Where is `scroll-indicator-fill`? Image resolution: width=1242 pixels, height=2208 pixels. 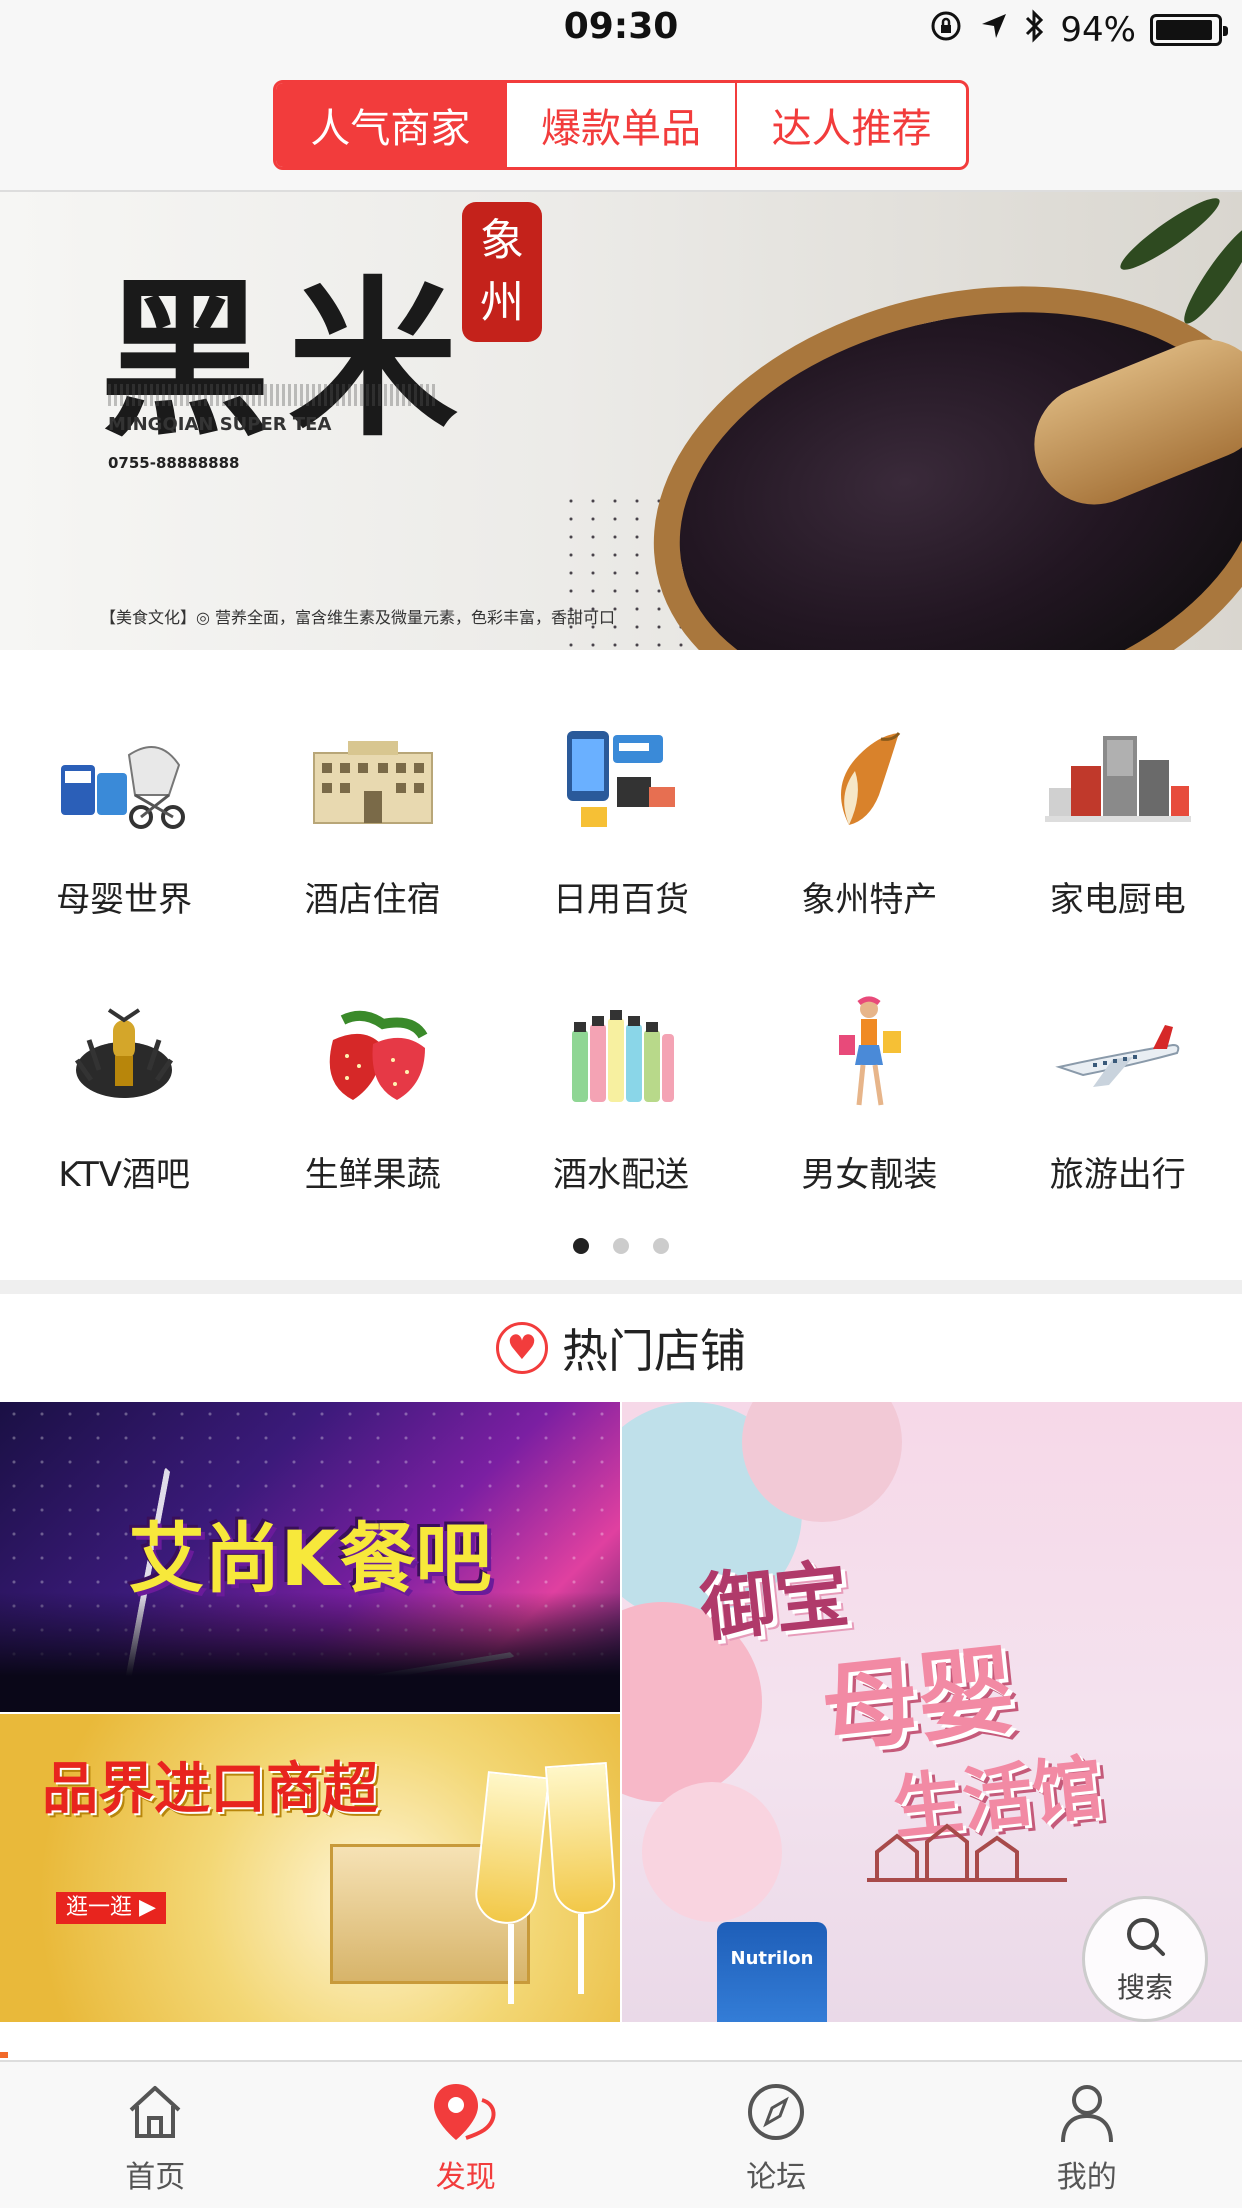 scroll-indicator-fill is located at coordinates (4, 2055).